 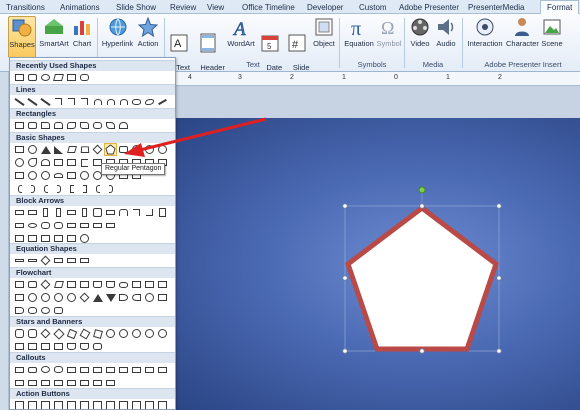 I want to click on audio-button: Audio, so click(x=446, y=32).